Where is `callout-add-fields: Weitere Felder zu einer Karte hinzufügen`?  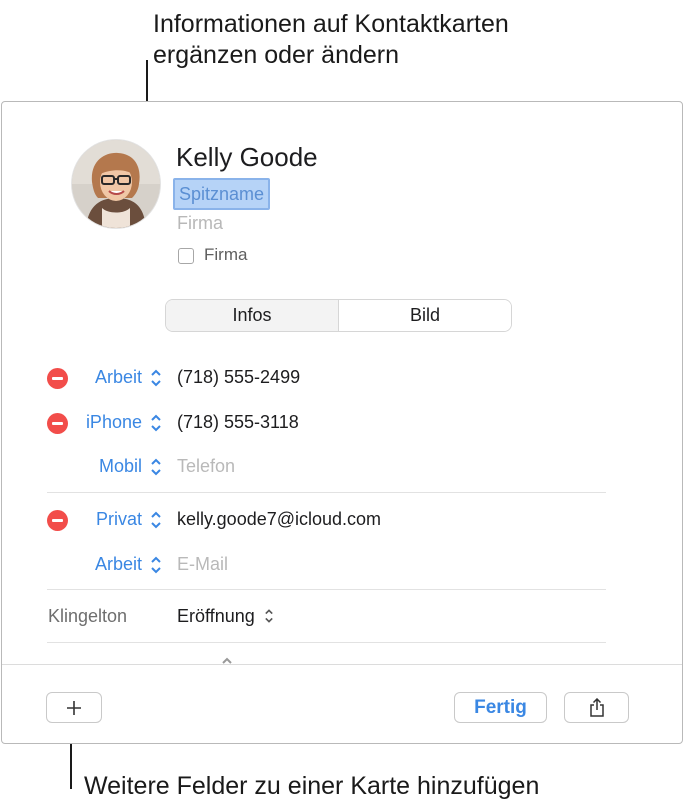 callout-add-fields: Weitere Felder zu einer Karte hinzufügen is located at coordinates (312, 786).